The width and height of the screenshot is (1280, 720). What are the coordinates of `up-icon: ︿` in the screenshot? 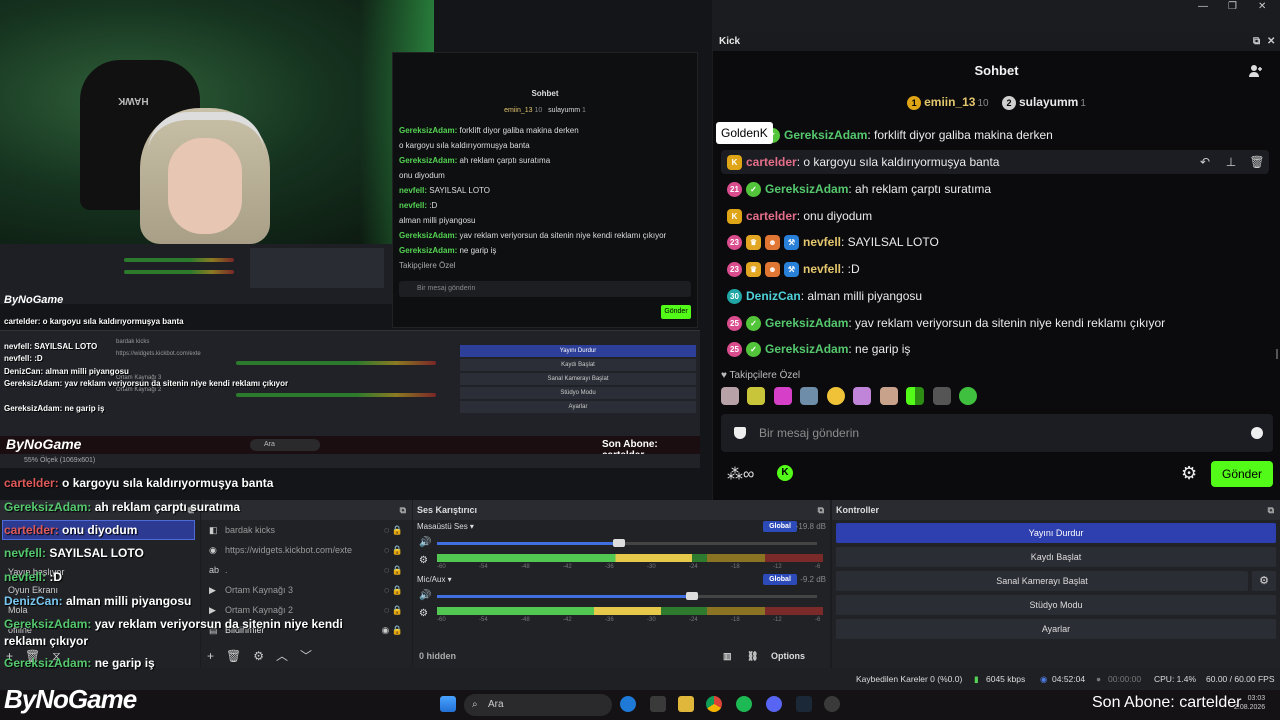 It's located at (282, 656).